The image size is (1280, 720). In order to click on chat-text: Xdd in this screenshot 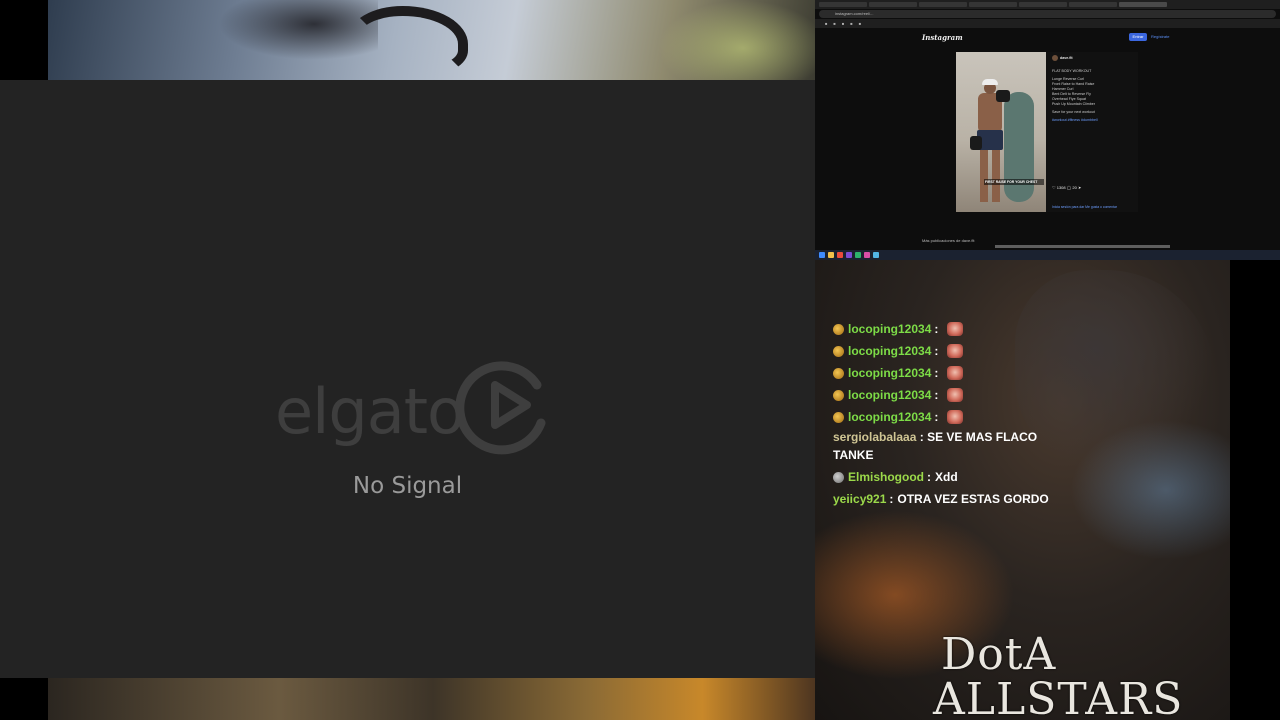, I will do `click(946, 477)`.